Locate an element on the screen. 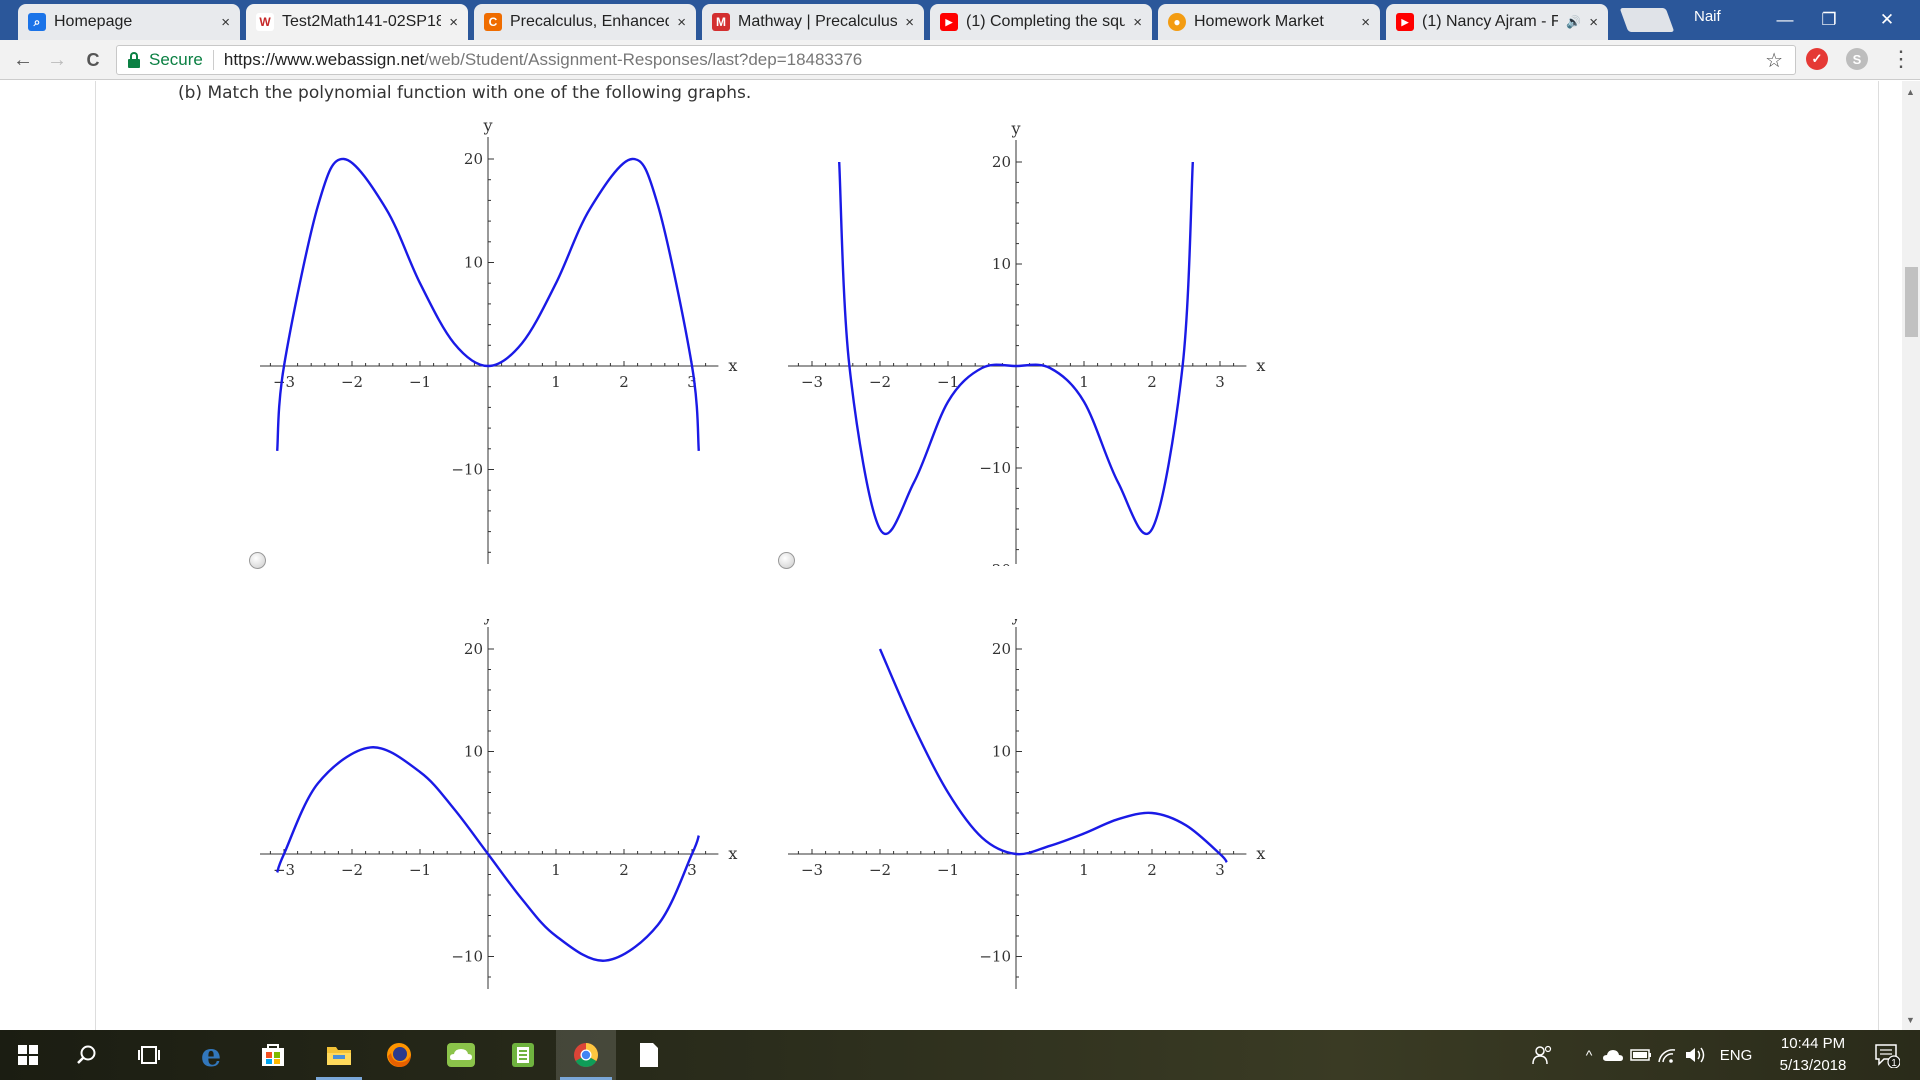  webassign-icon: W is located at coordinates (265, 22).